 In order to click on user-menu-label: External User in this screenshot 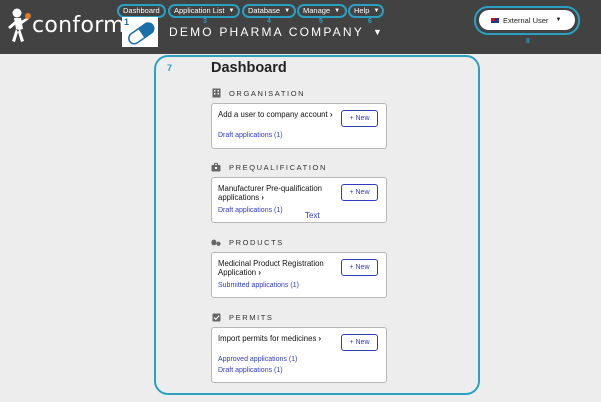, I will do `click(526, 20)`.